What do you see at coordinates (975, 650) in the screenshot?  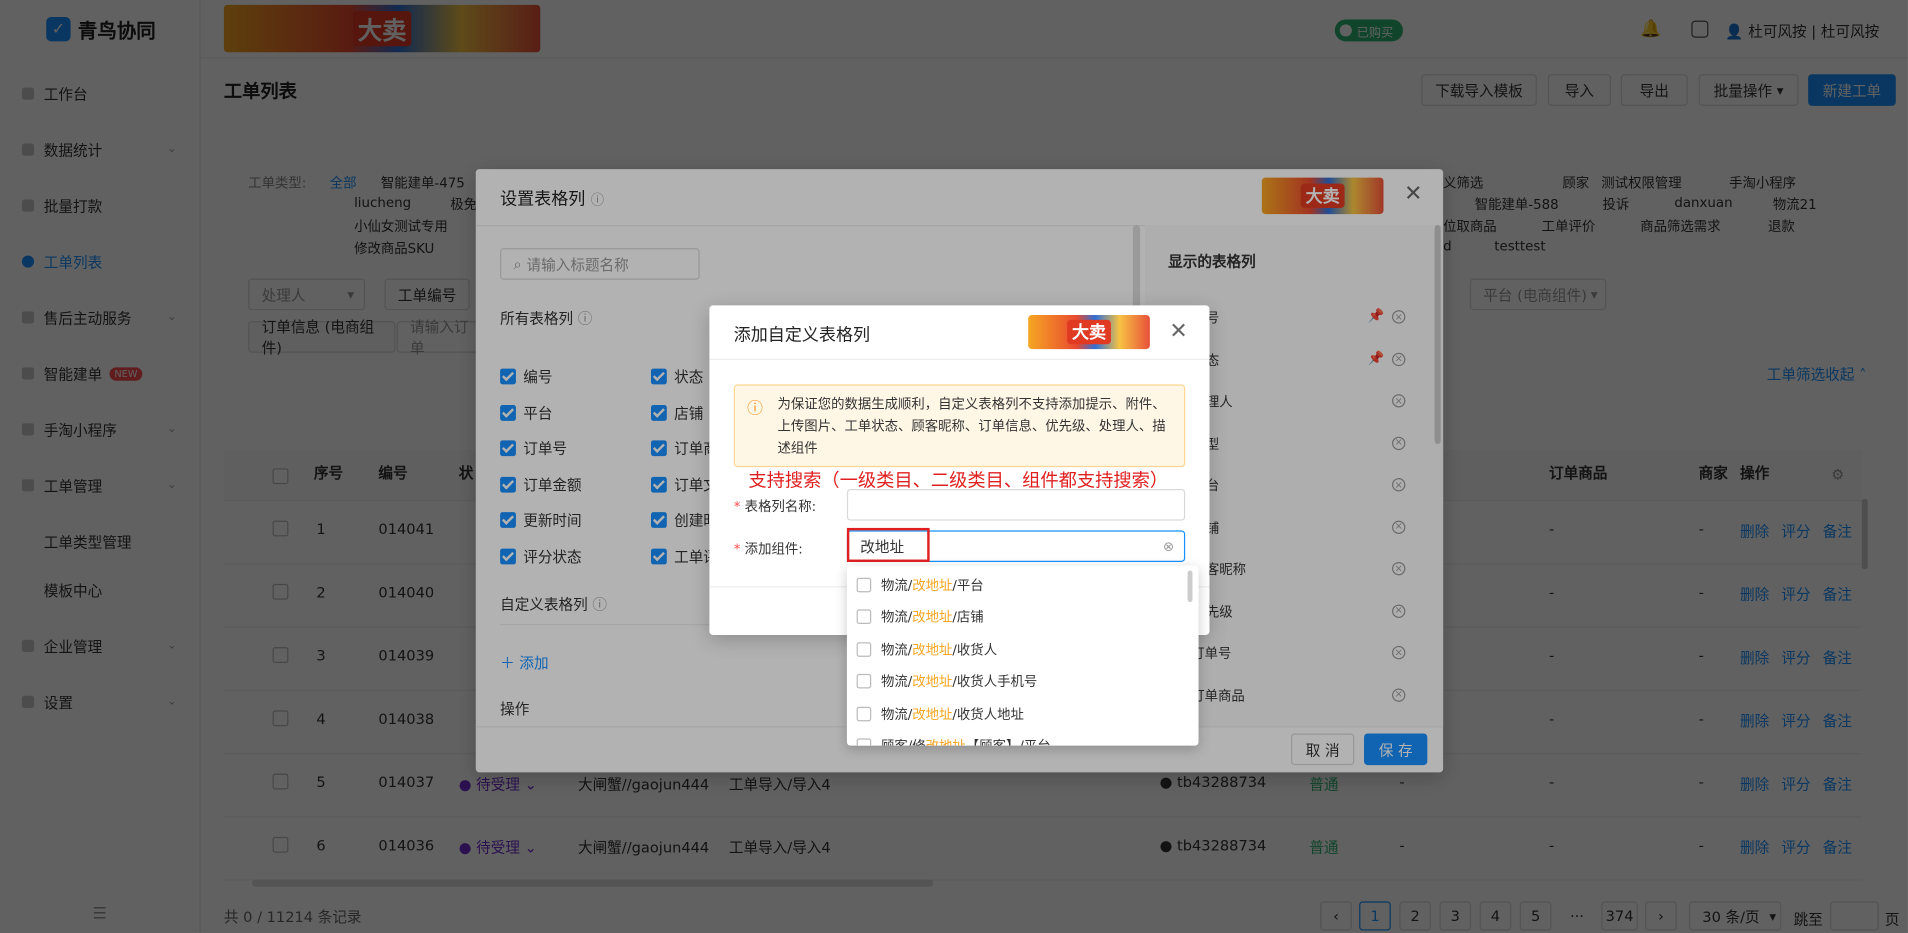 I see `option-suffix: /收货人` at bounding box center [975, 650].